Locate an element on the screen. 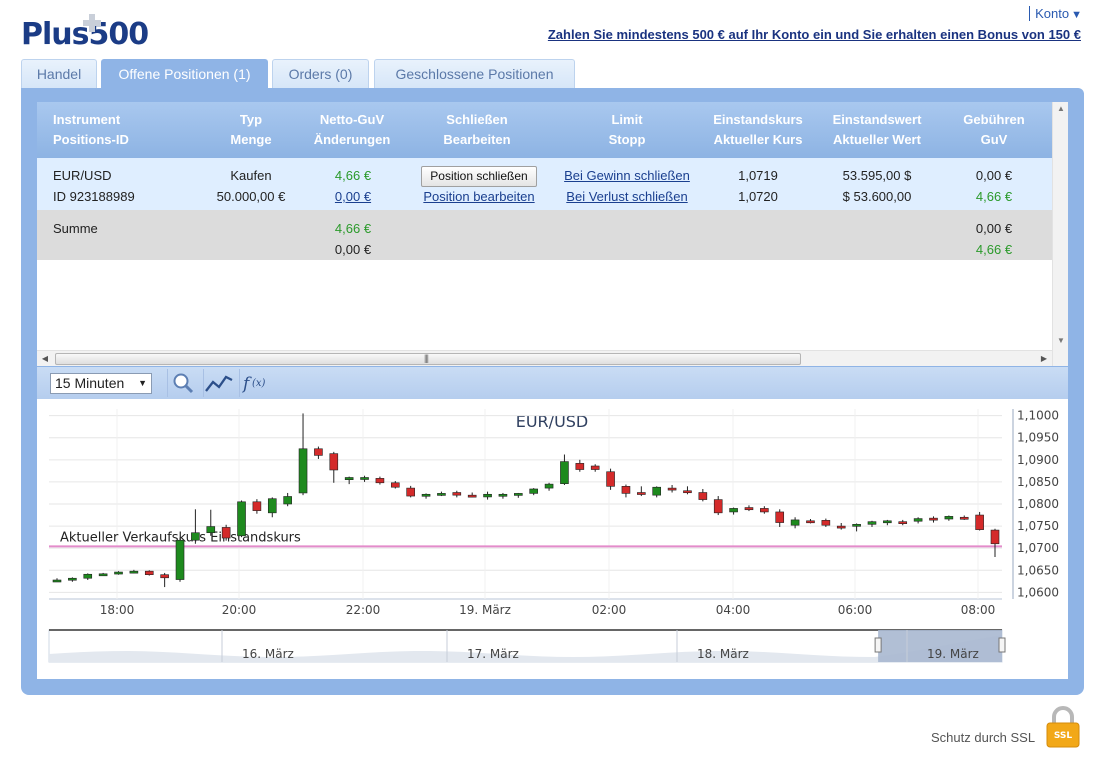 The height and width of the screenshot is (766, 1102). take-profit-link: Bei Gewinn schließen is located at coordinates (627, 175).